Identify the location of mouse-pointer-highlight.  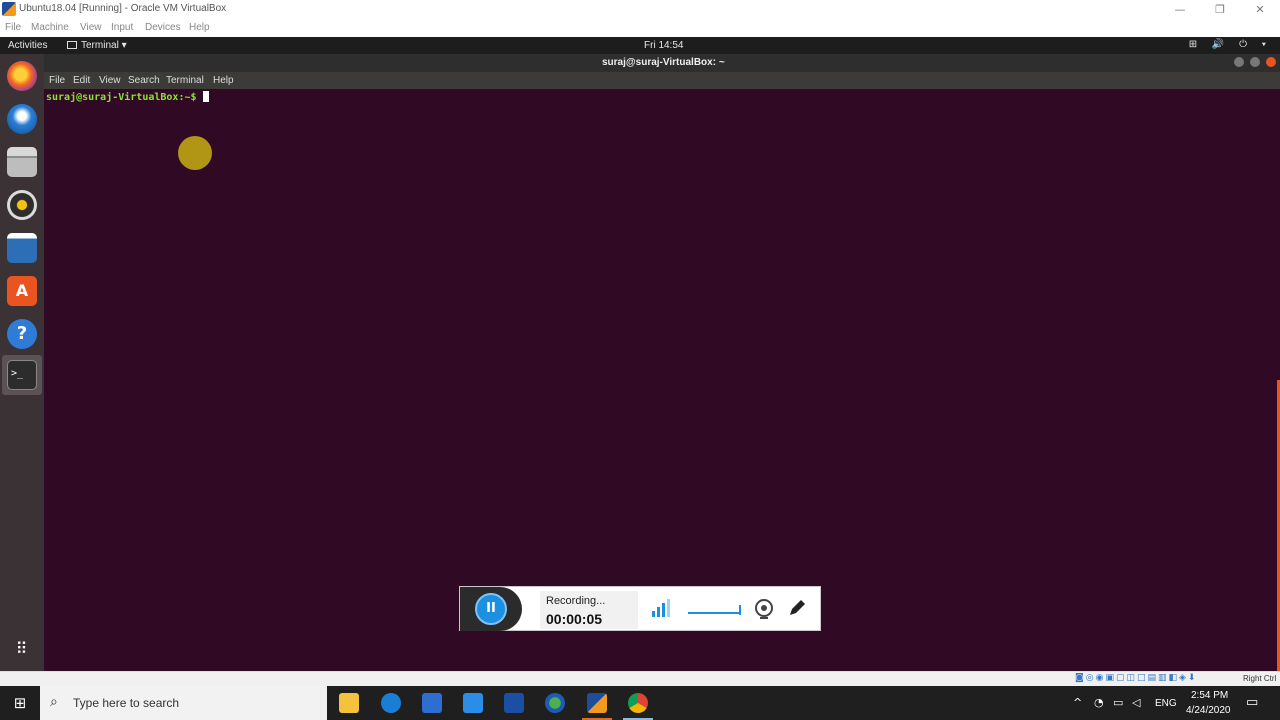
(195, 153).